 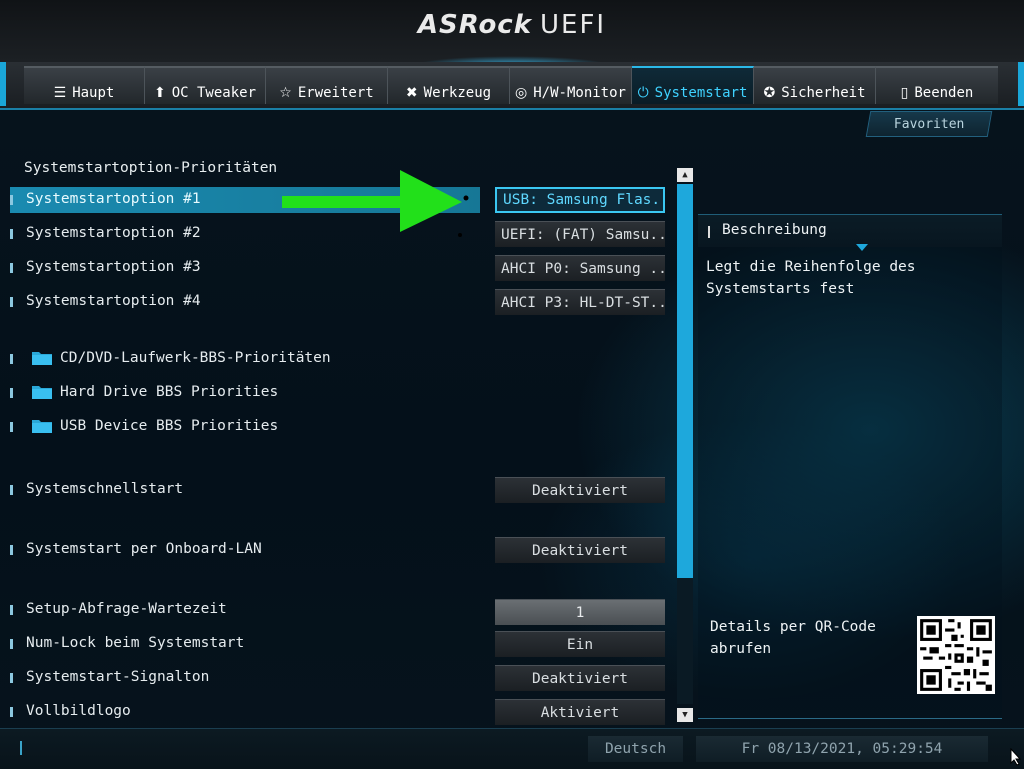 I want to click on tab-label: Sicherheit, so click(x=823, y=93).